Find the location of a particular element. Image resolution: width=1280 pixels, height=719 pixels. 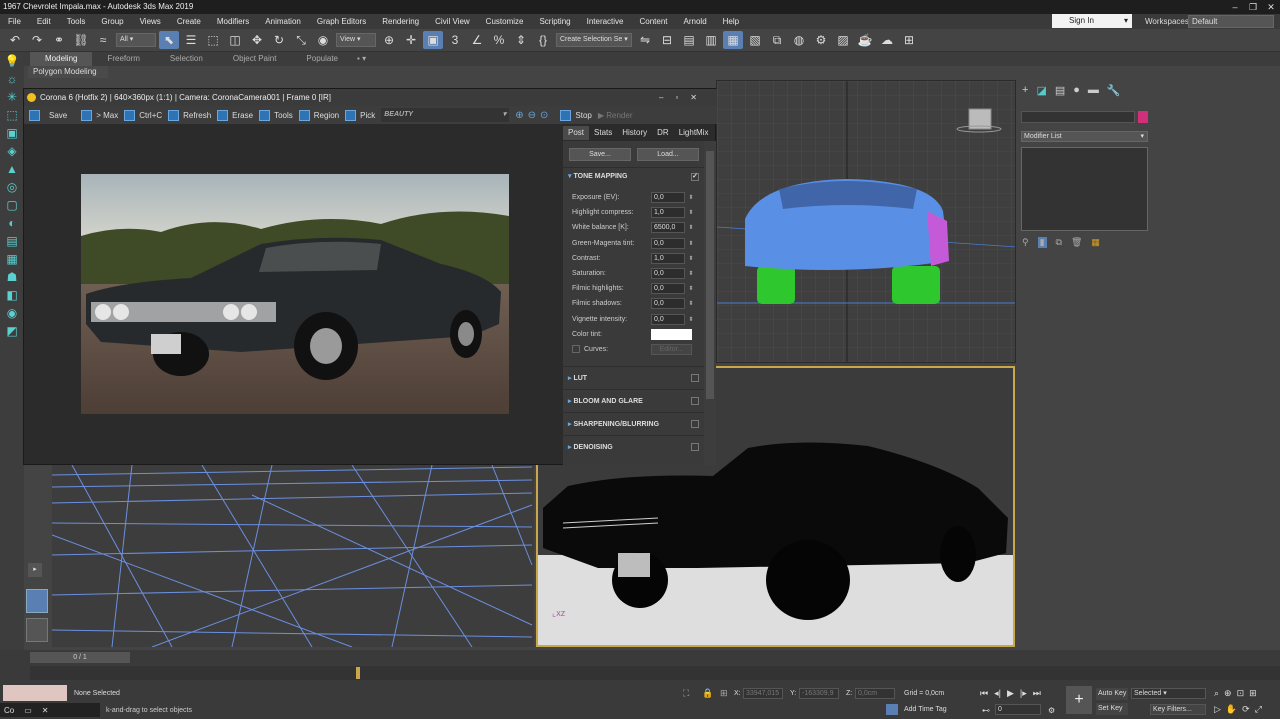

show-end-result-icon: ▮ is located at coordinates (1042, 242).